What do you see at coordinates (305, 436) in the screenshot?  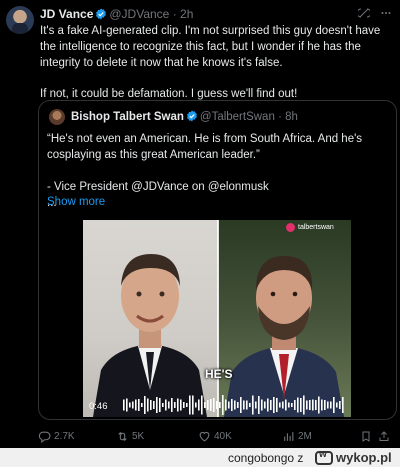 I see `views-count: 2M` at bounding box center [305, 436].